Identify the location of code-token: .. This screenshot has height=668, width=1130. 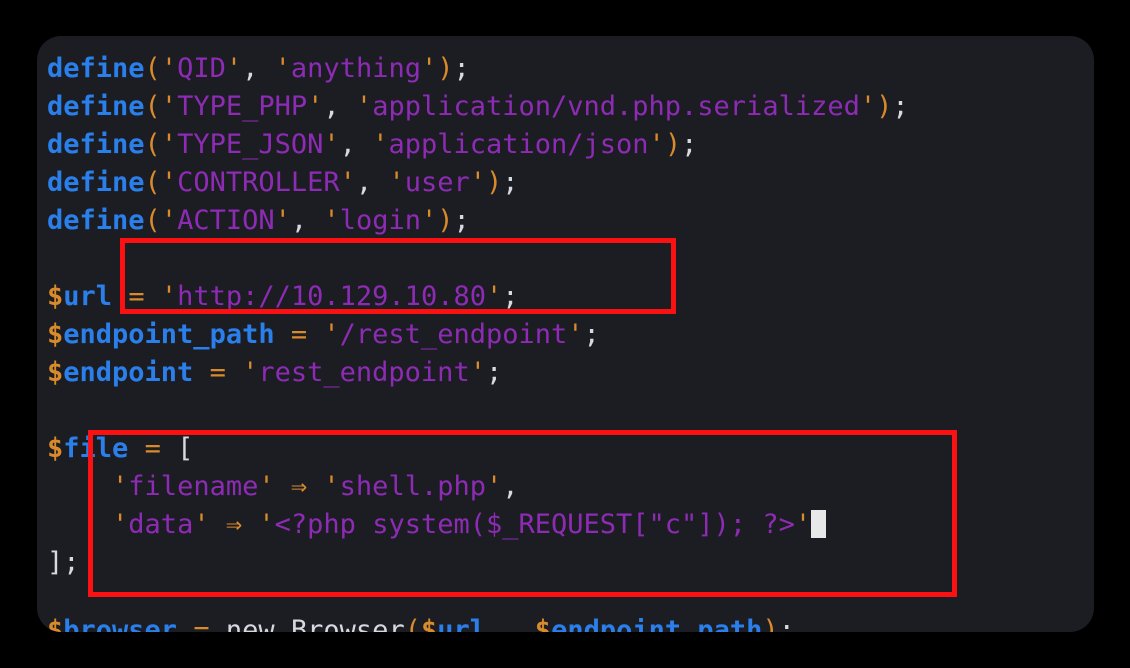
(510, 625).